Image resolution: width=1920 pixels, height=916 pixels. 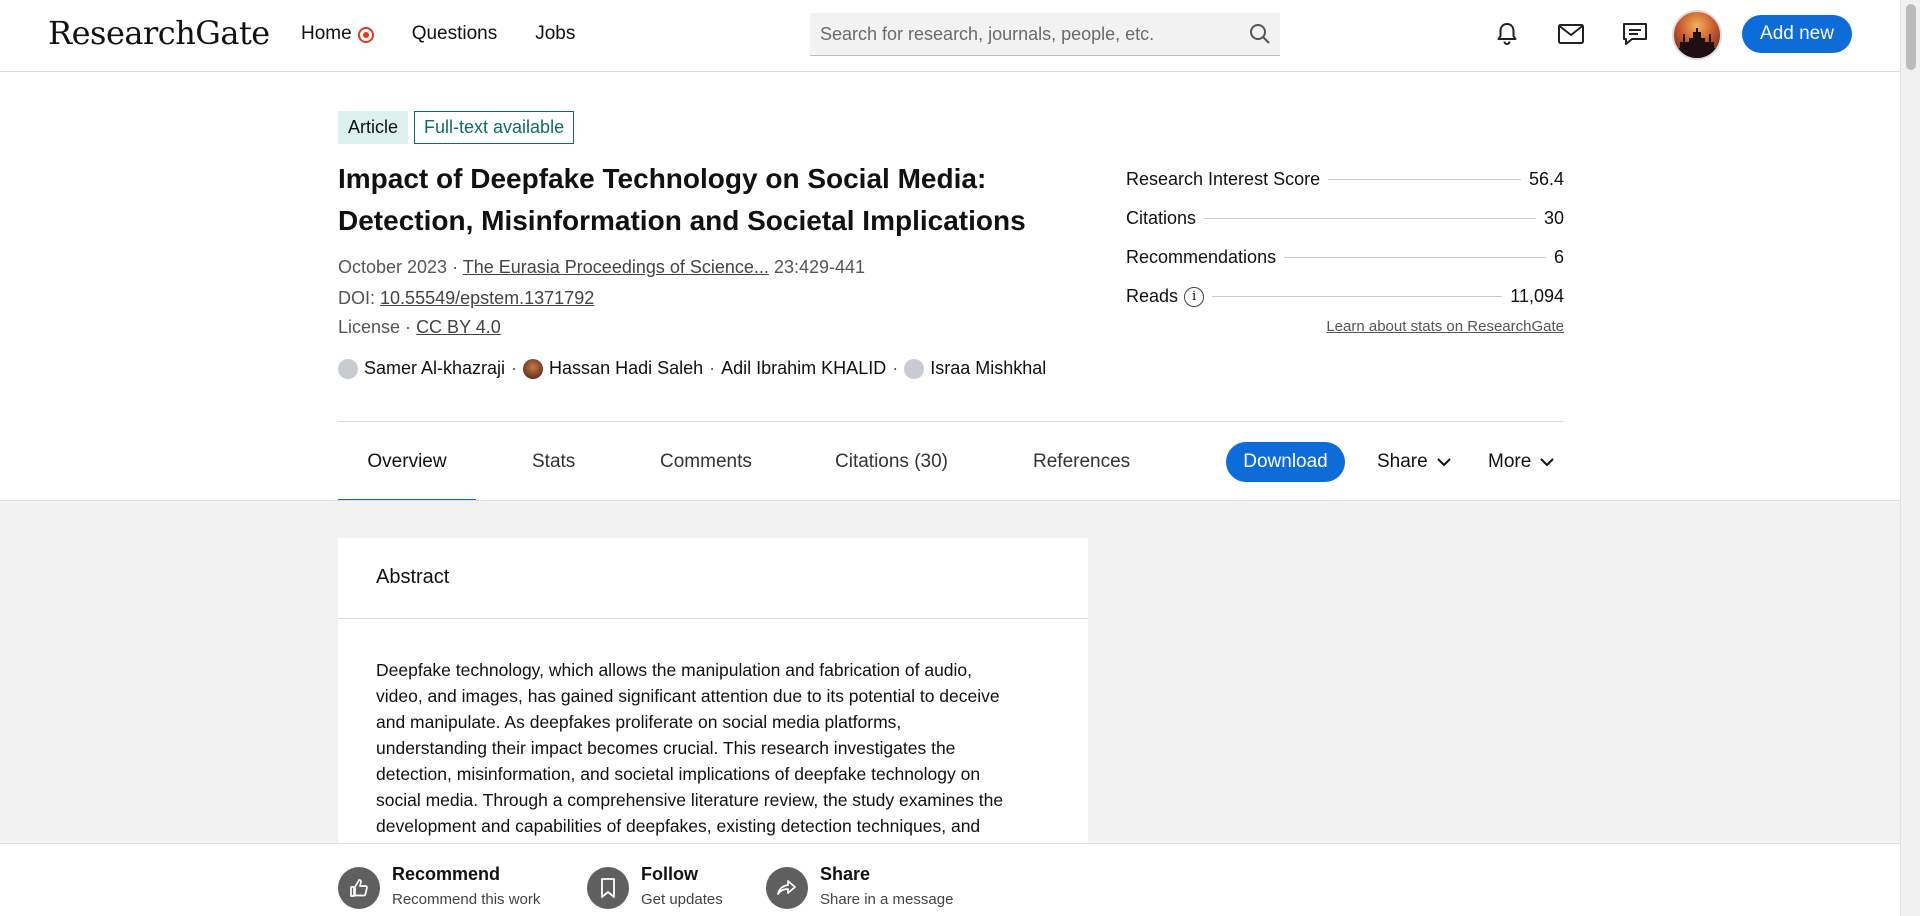 I want to click on author-link: Hassan Hadi Saleh, so click(x=626, y=368).